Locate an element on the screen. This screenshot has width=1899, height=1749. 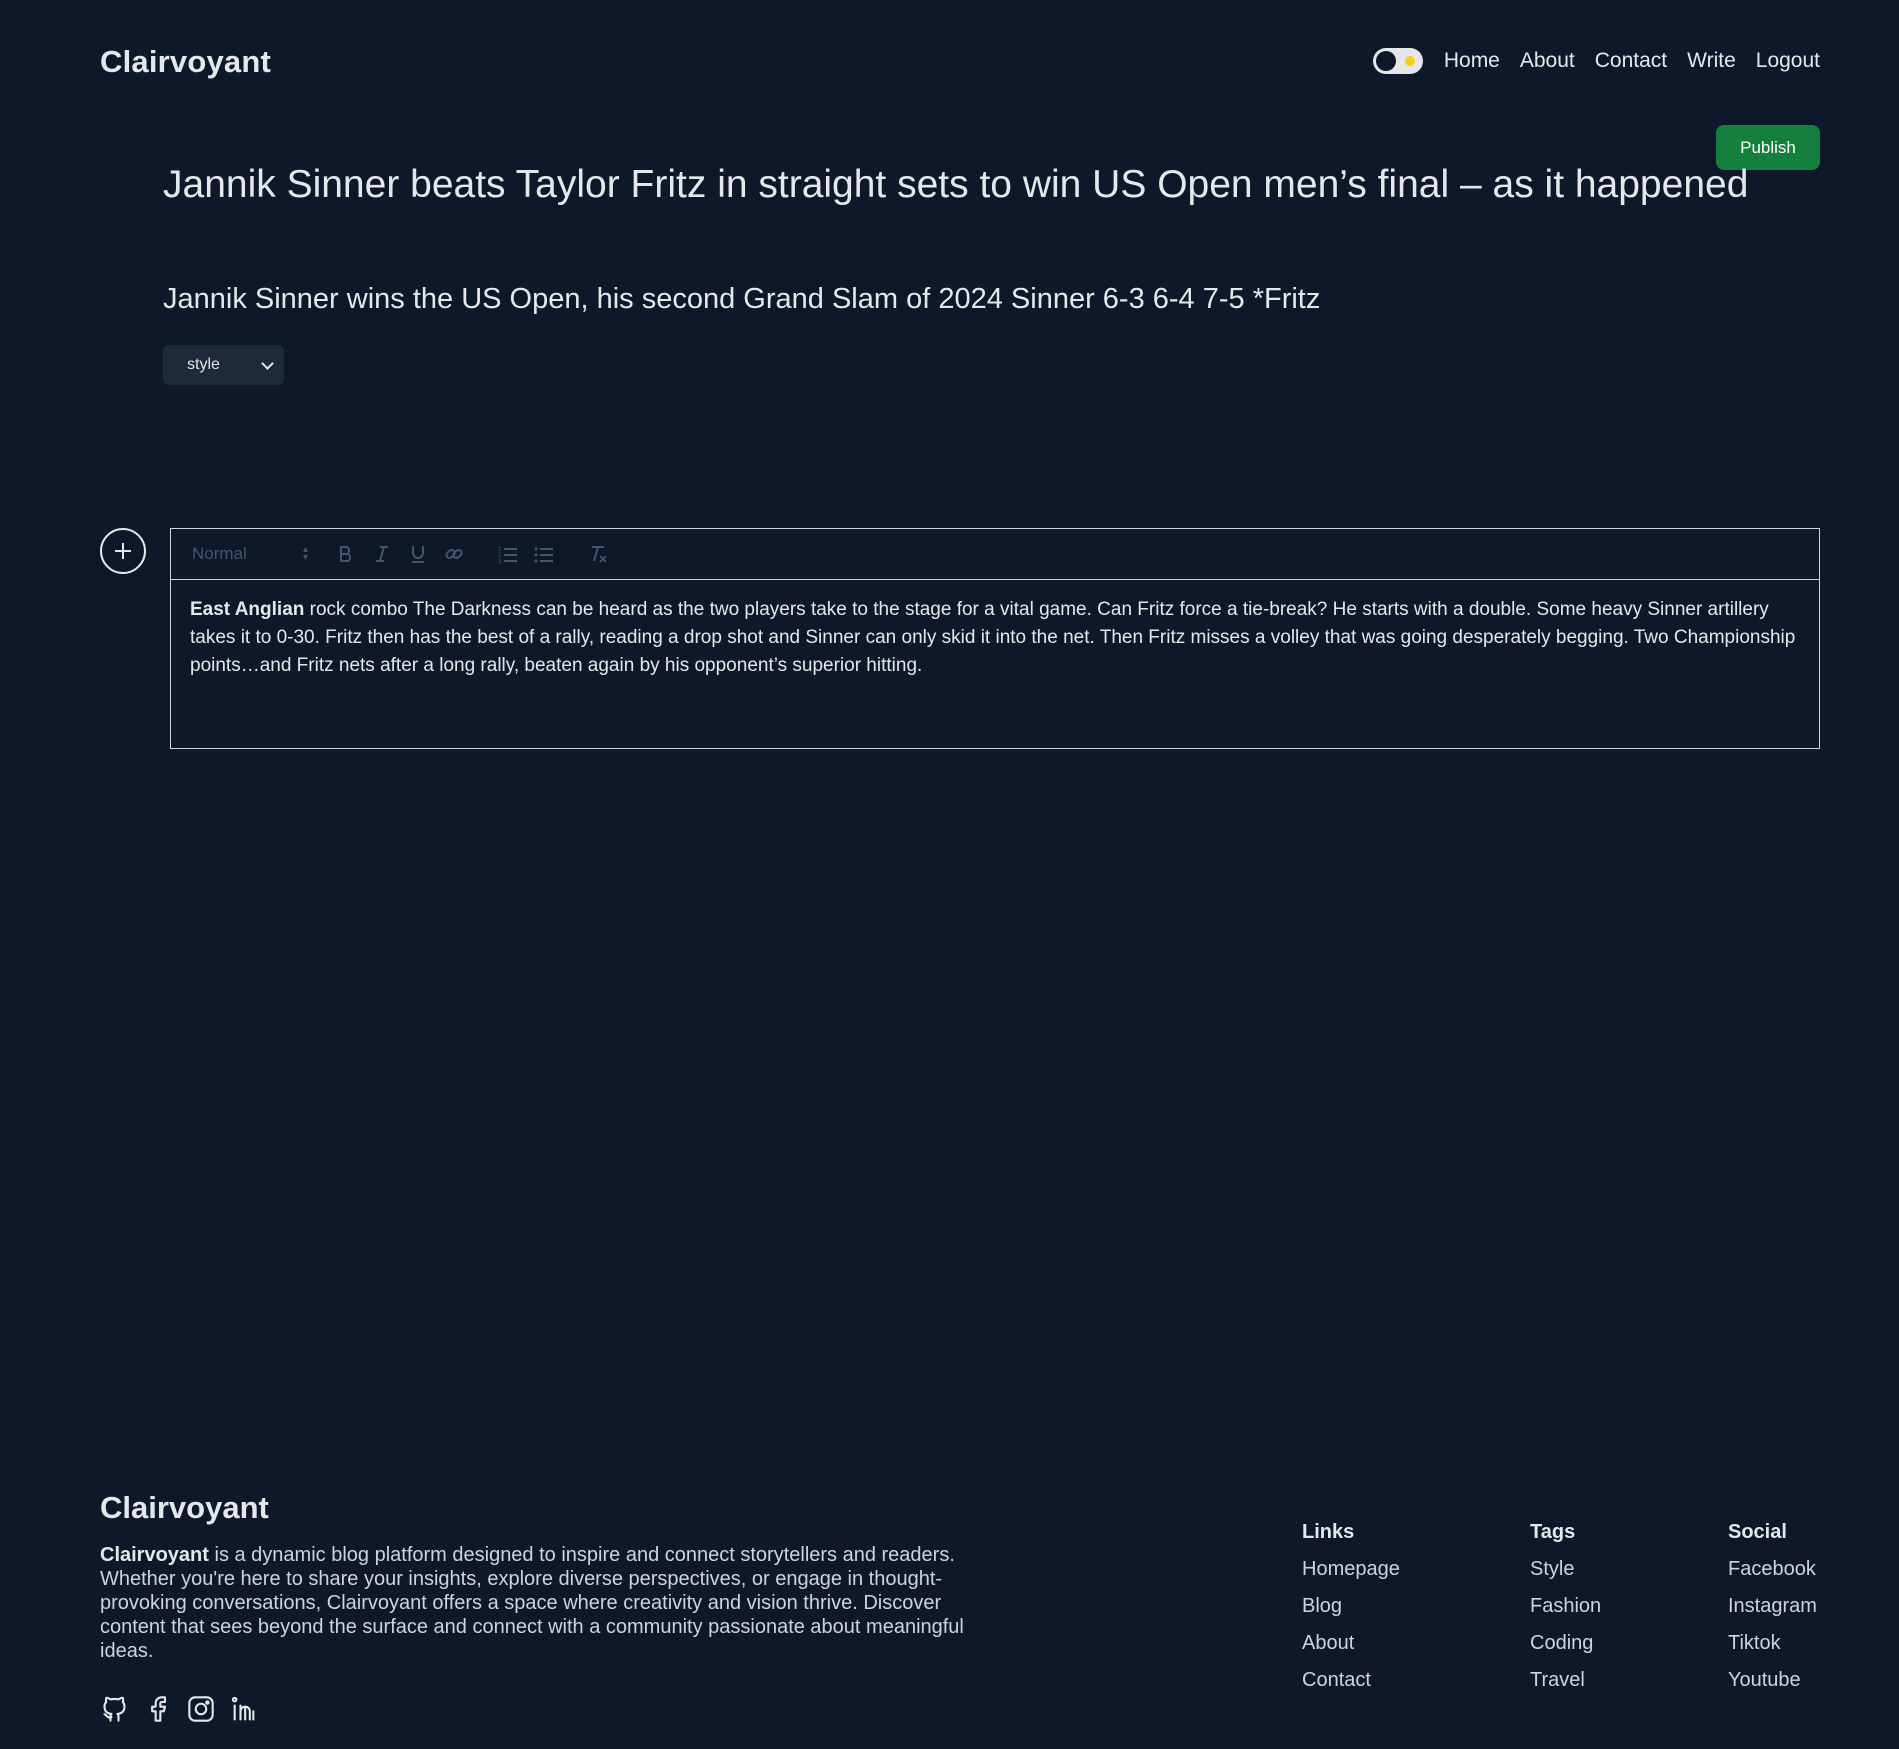
underline-button is located at coordinates (418, 554).